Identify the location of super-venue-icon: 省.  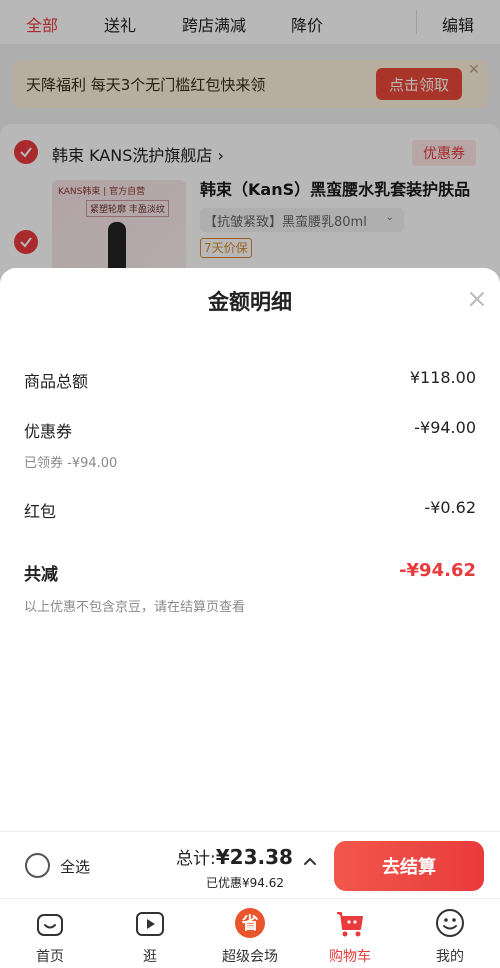
(250, 923).